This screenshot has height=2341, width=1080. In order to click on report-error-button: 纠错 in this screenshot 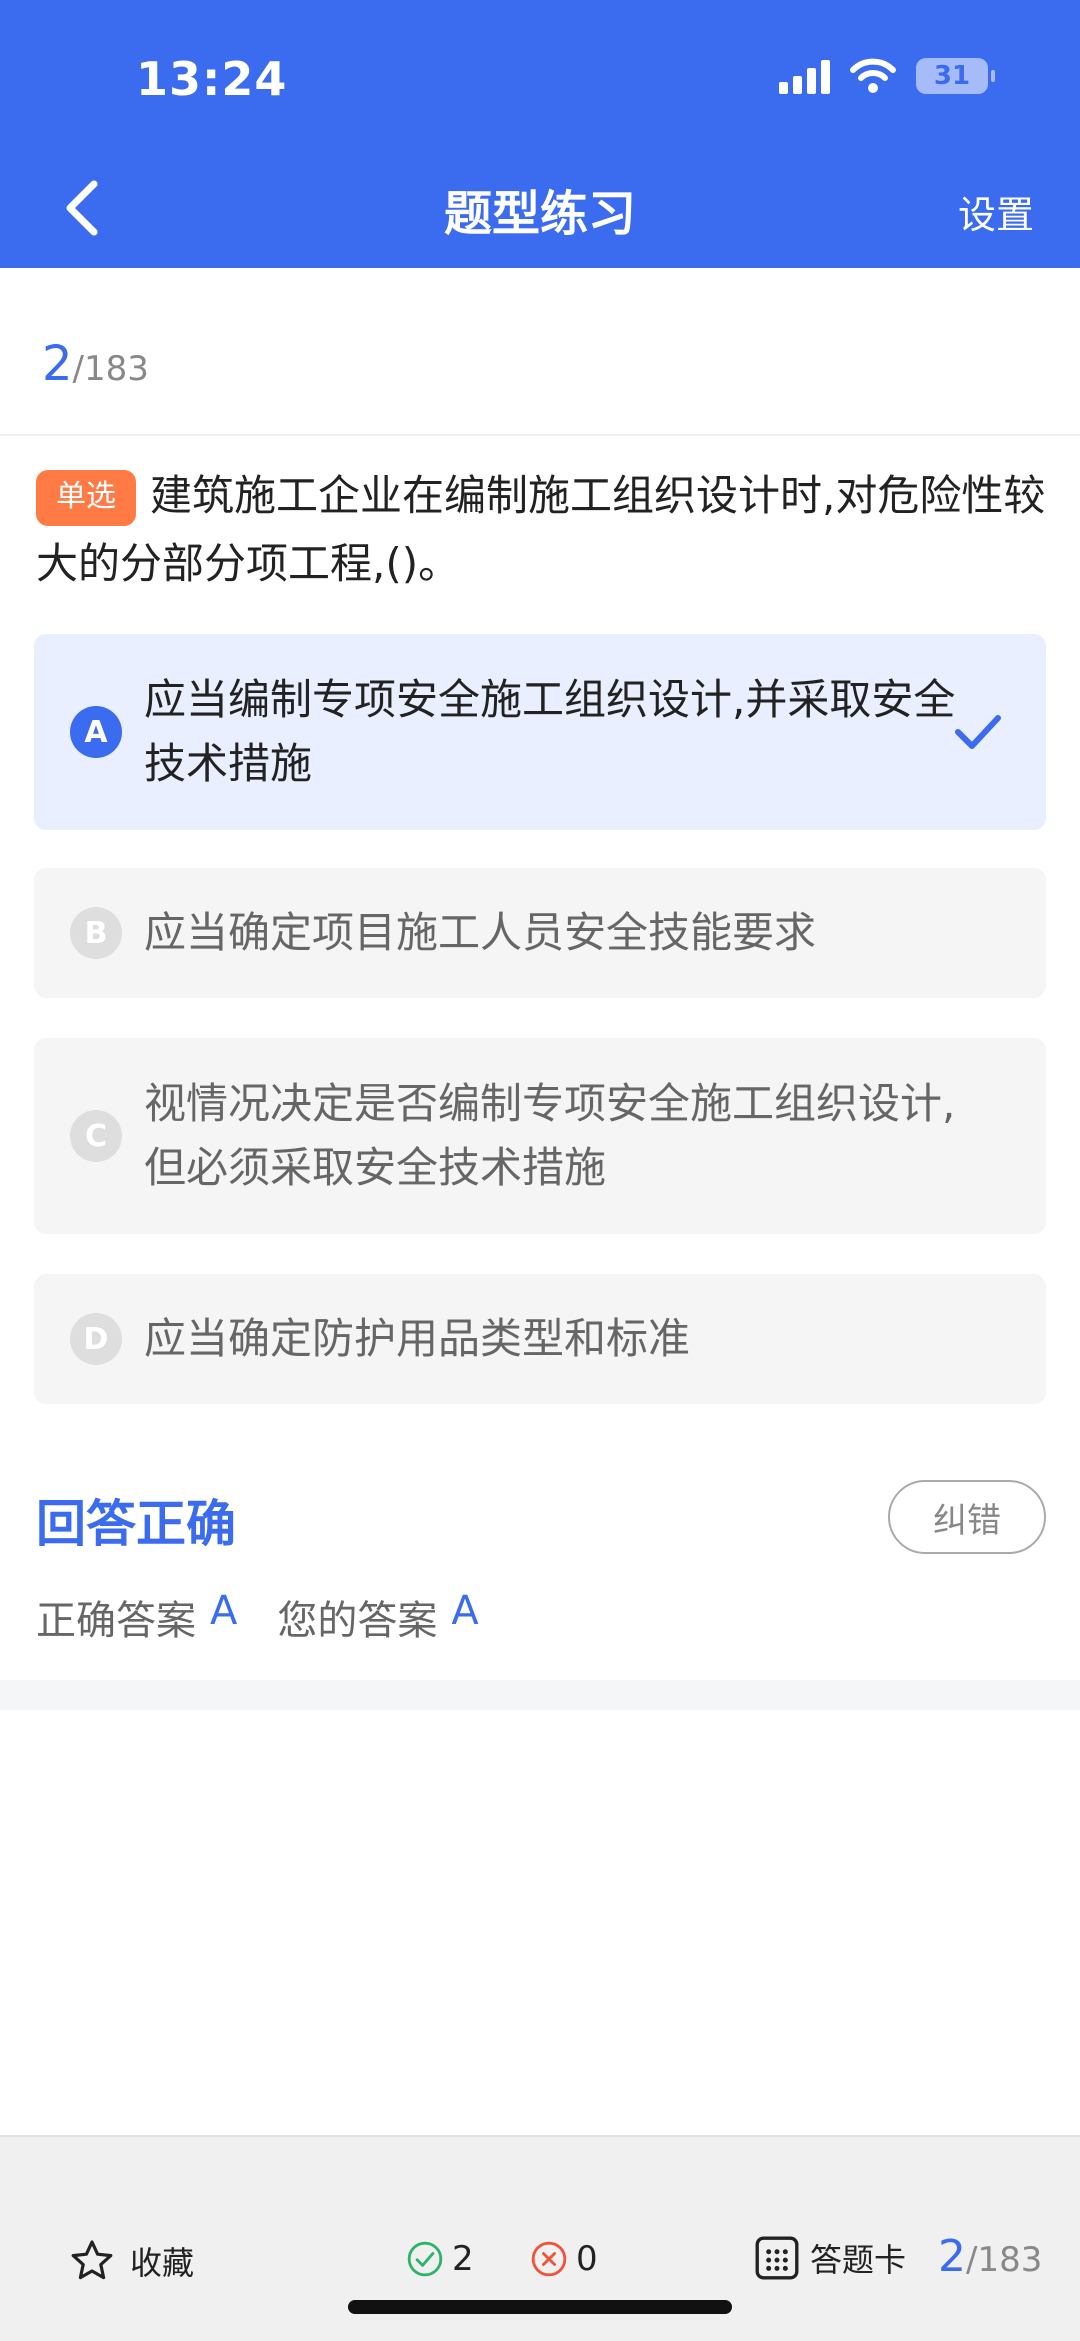, I will do `click(967, 1517)`.